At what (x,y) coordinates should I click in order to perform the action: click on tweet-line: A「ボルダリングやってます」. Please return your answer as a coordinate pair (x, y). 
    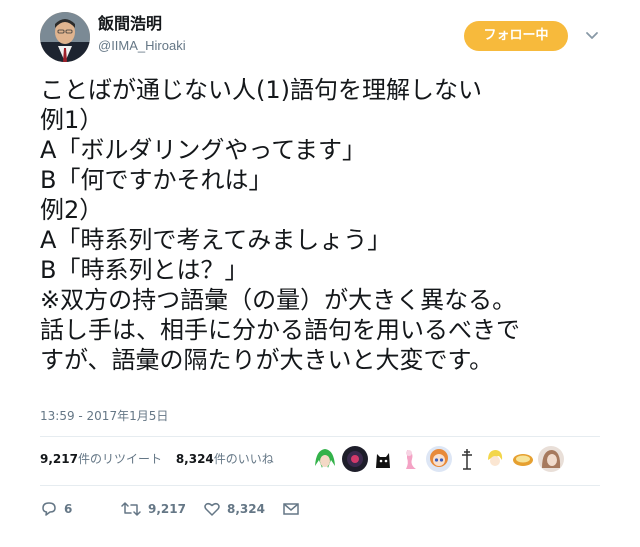
    Looking at the image, I should click on (203, 150).